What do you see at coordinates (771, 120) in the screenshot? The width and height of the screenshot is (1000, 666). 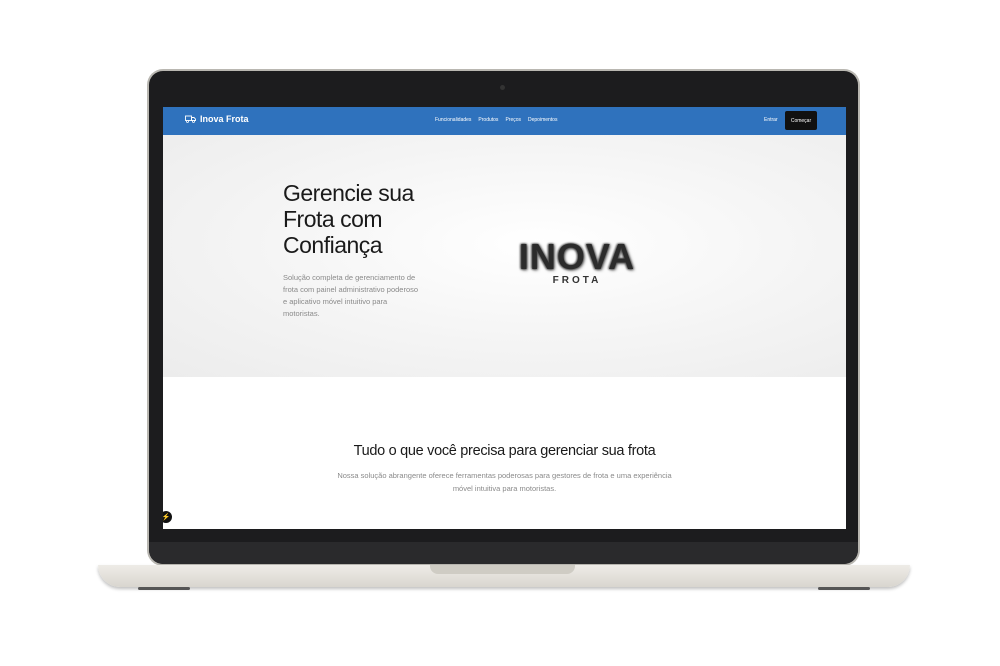 I see `login-link: Entrar` at bounding box center [771, 120].